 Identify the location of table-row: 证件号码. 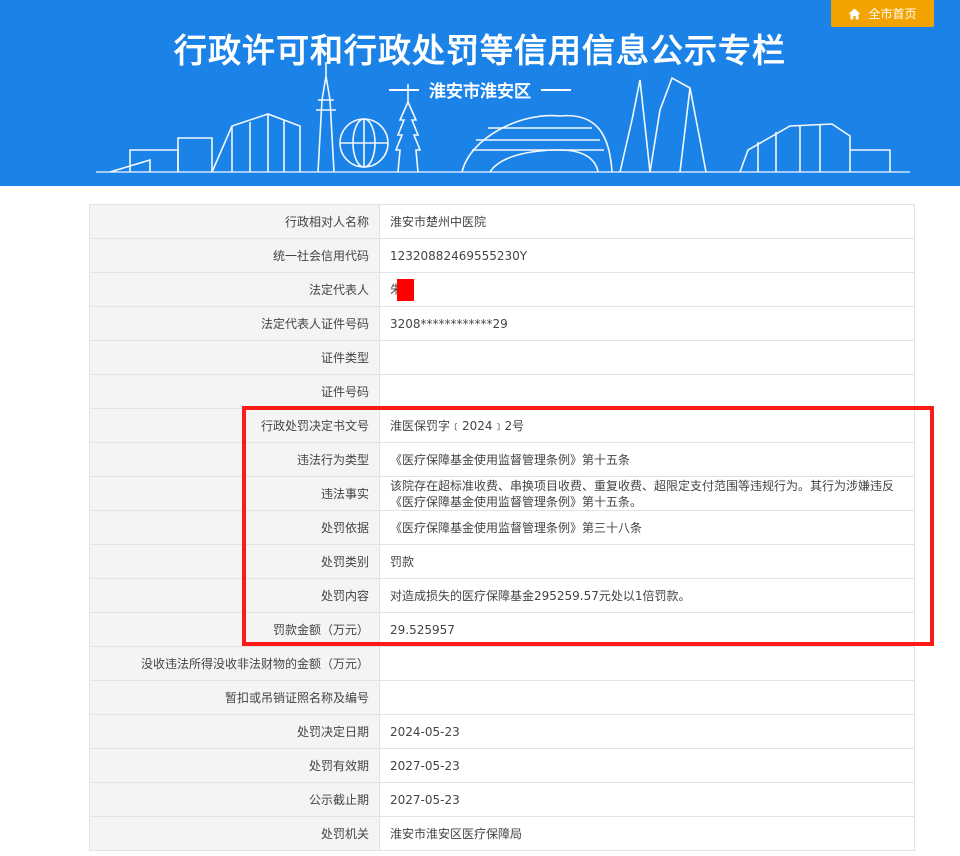
(502, 391).